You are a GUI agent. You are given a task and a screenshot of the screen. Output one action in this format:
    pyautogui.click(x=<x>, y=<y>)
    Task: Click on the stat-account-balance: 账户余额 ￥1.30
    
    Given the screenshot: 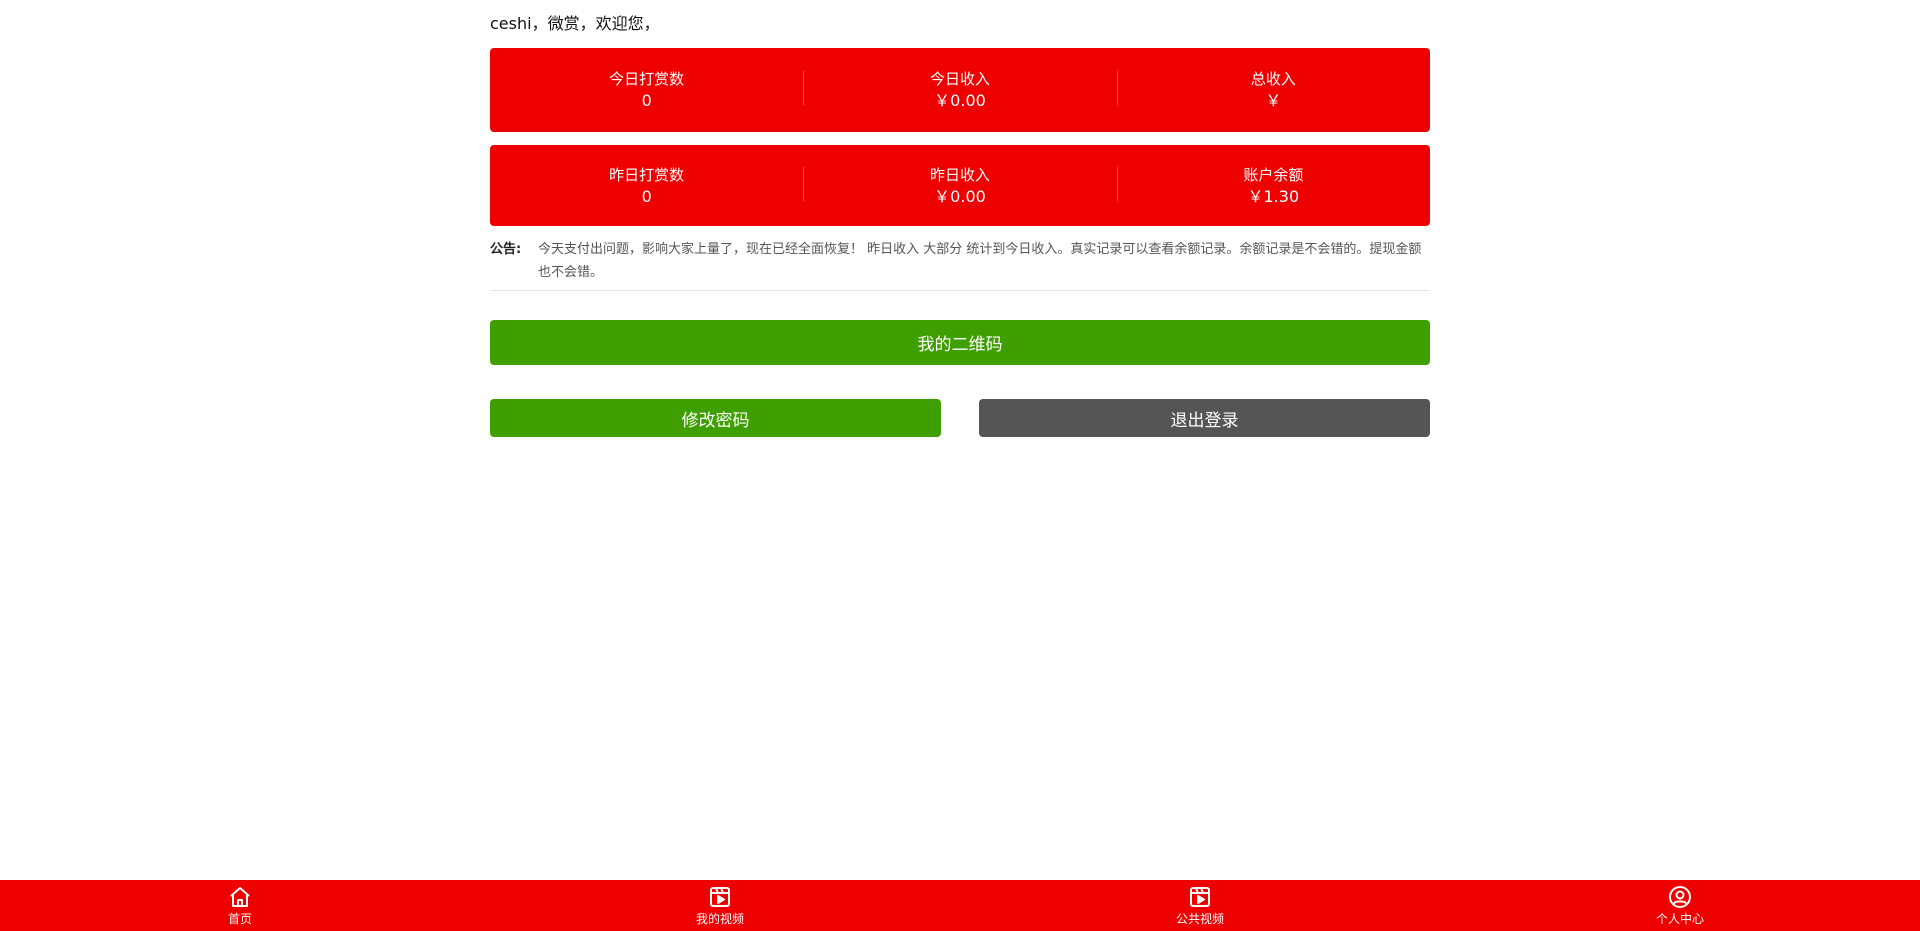 What is the action you would take?
    pyautogui.click(x=1273, y=186)
    